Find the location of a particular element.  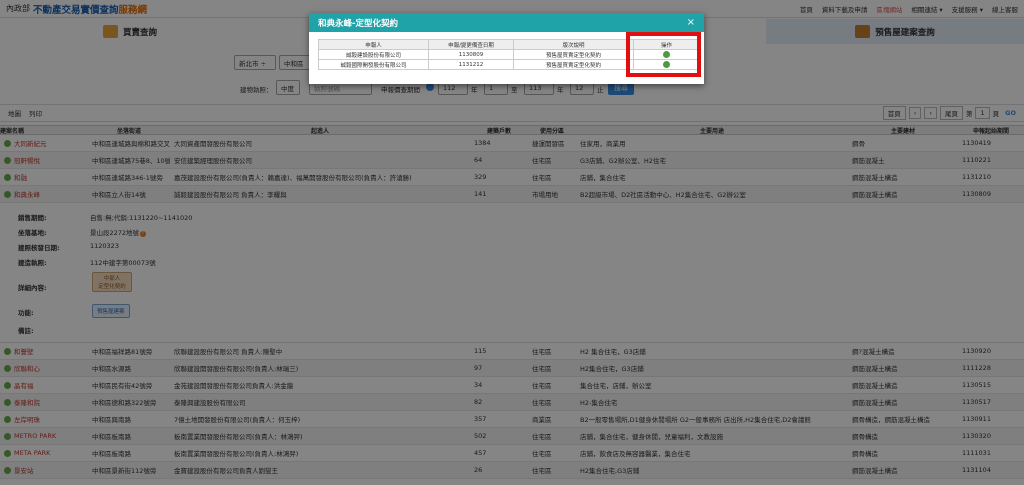

highlight-box is located at coordinates (663, 54).